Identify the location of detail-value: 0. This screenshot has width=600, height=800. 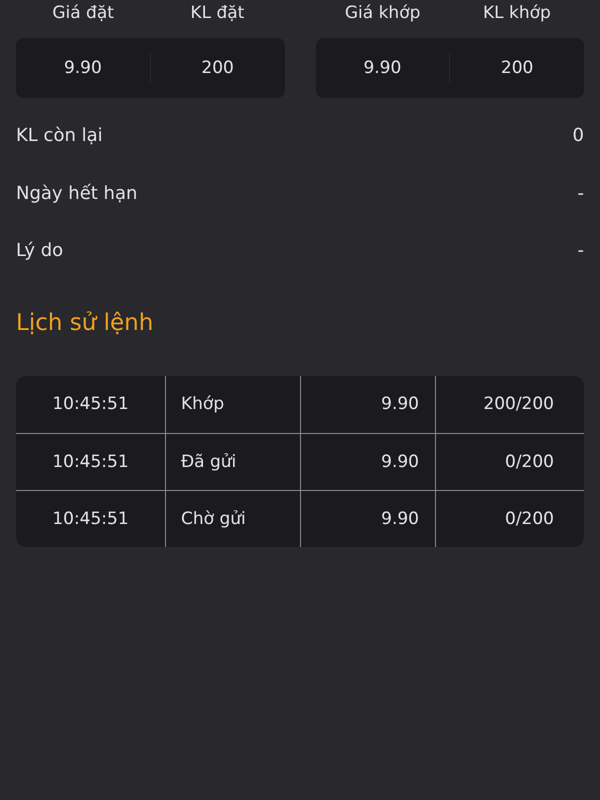
(578, 135).